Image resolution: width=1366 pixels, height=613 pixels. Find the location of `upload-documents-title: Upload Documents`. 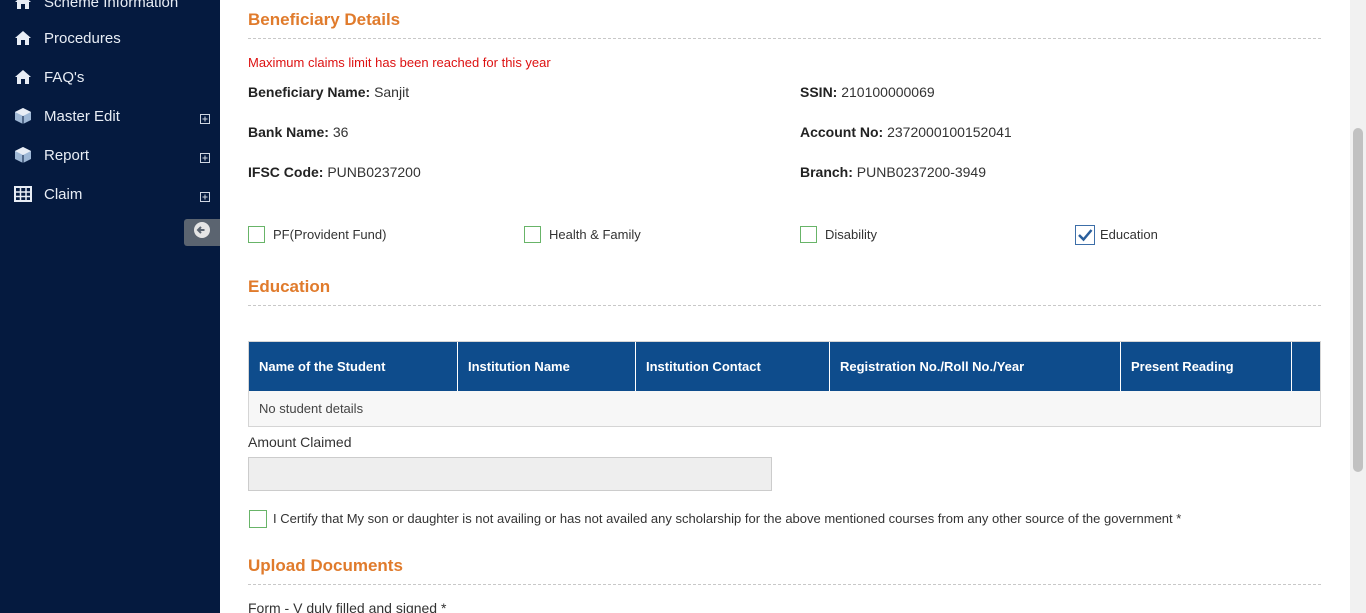

upload-documents-title: Upload Documents is located at coordinates (325, 565).